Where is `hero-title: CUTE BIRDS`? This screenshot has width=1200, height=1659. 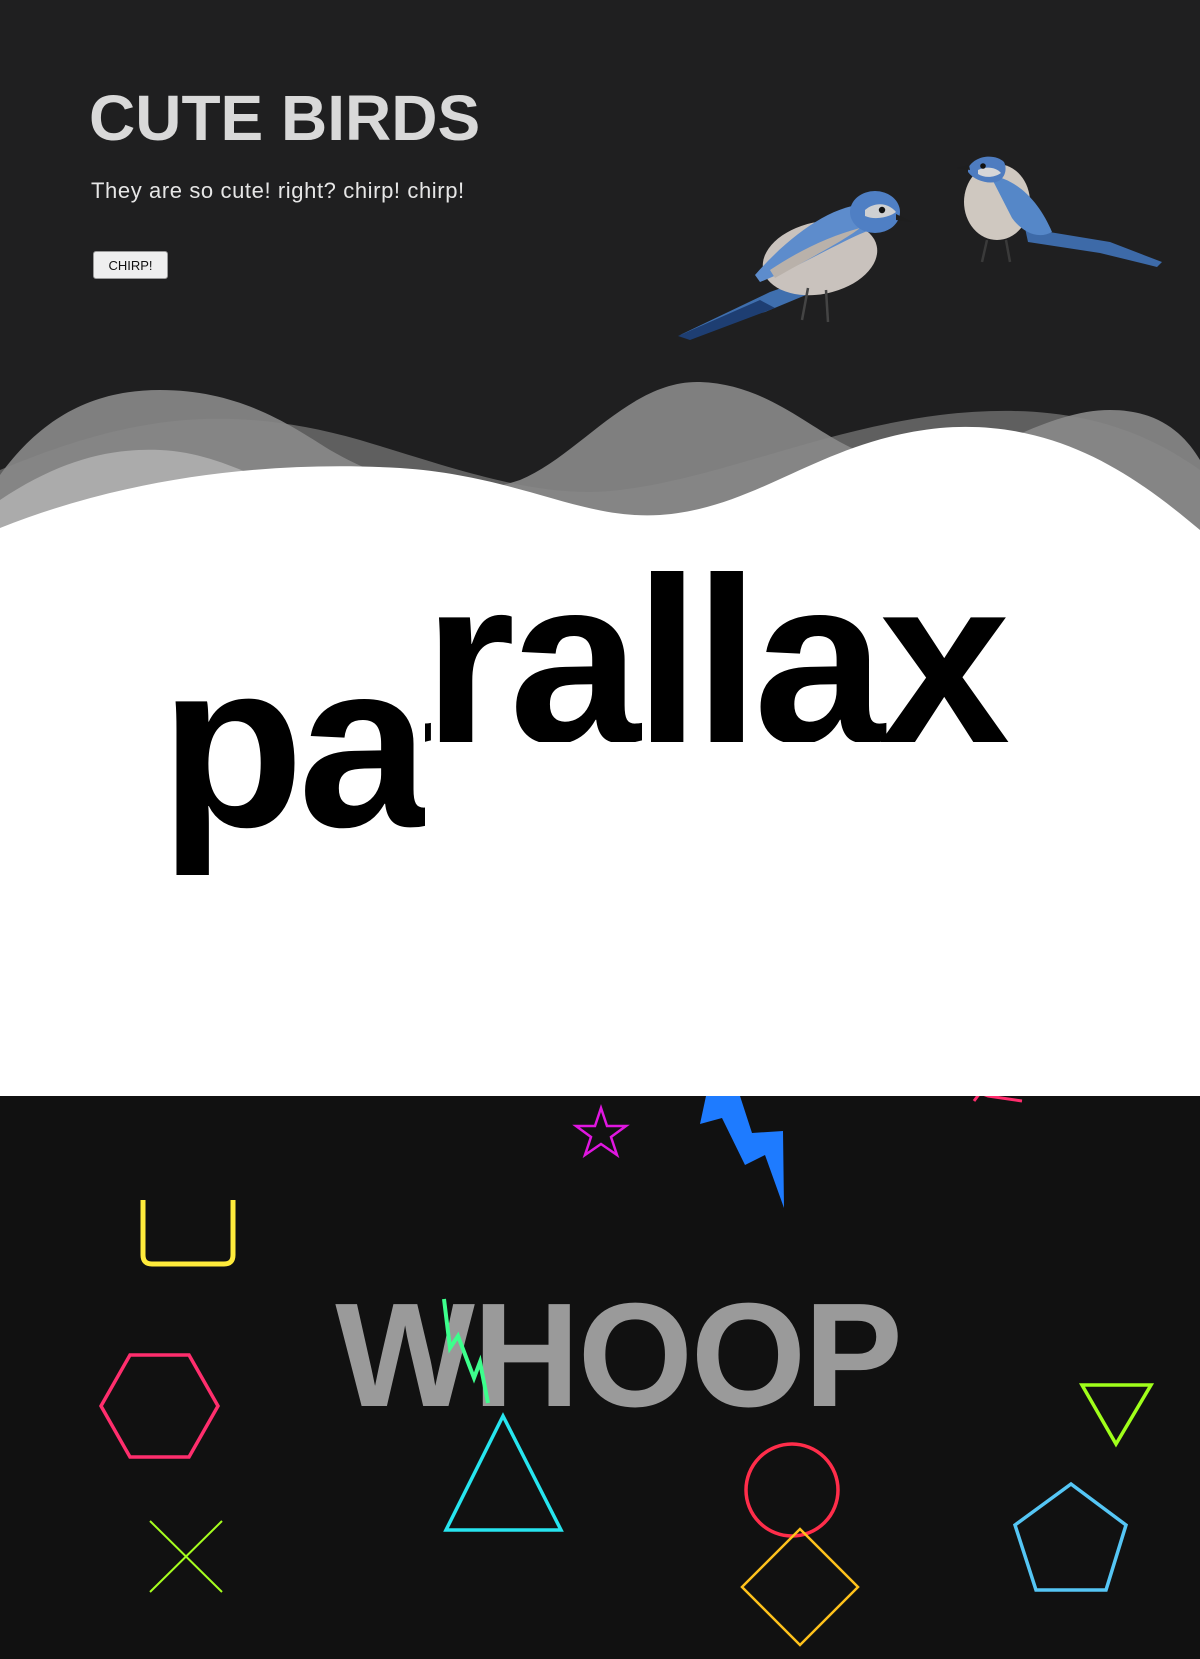 hero-title: CUTE BIRDS is located at coordinates (285, 118).